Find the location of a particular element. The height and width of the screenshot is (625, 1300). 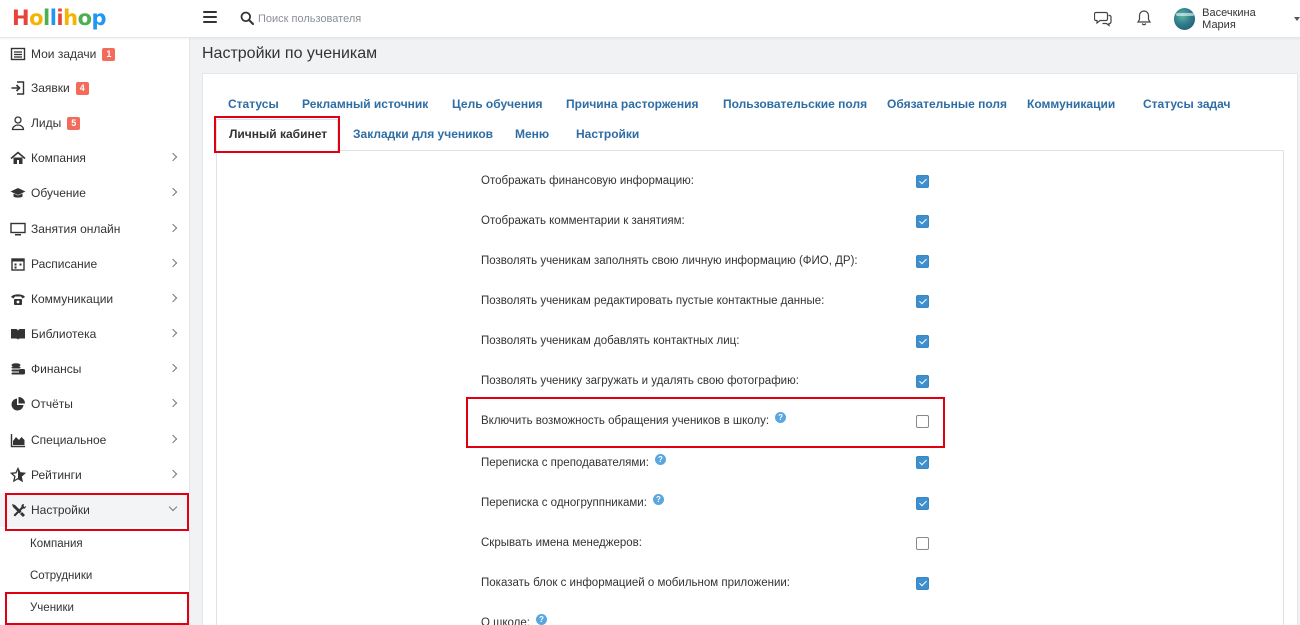

option-label-groupmate-messages: Переписка с одногруппниками:? is located at coordinates (572, 501).